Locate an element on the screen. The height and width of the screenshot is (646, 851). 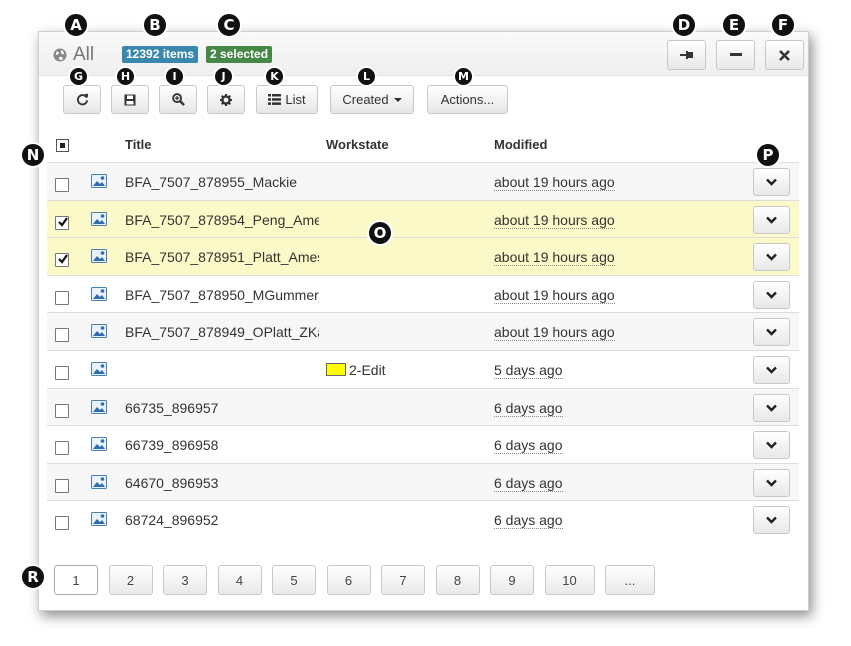
workstate-color-swatch is located at coordinates (336, 369).